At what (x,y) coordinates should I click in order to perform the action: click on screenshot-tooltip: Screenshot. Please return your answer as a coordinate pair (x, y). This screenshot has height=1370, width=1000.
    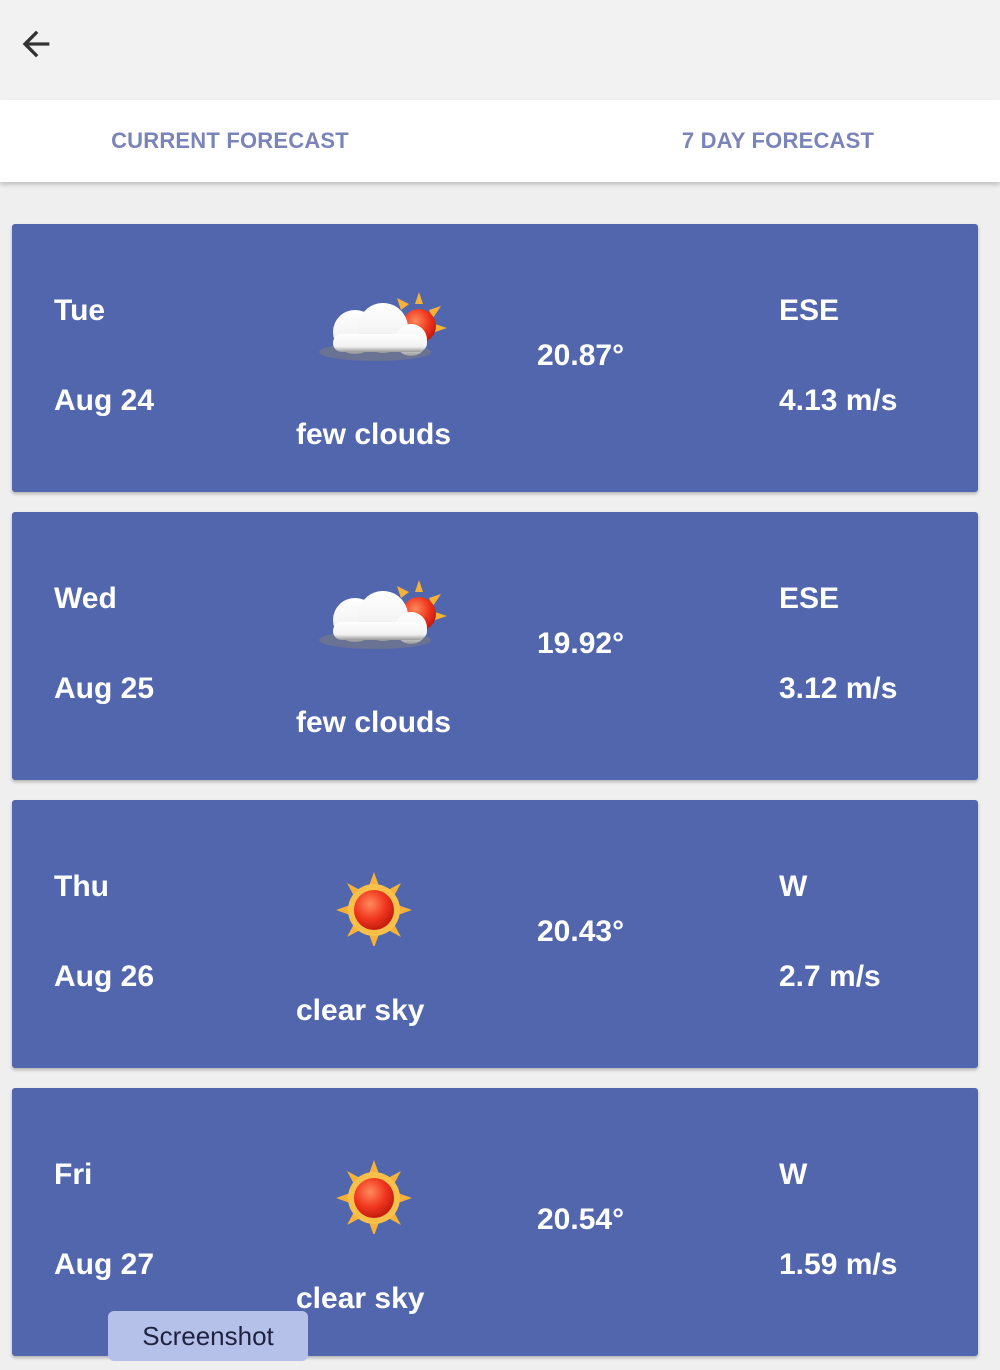
    Looking at the image, I should click on (208, 1336).